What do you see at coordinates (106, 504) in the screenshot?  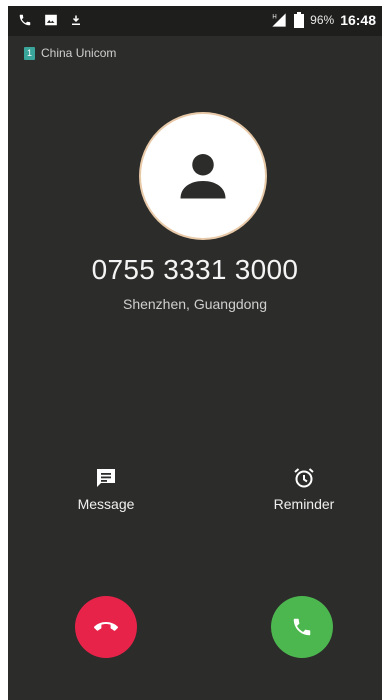 I see `message-label: Message` at bounding box center [106, 504].